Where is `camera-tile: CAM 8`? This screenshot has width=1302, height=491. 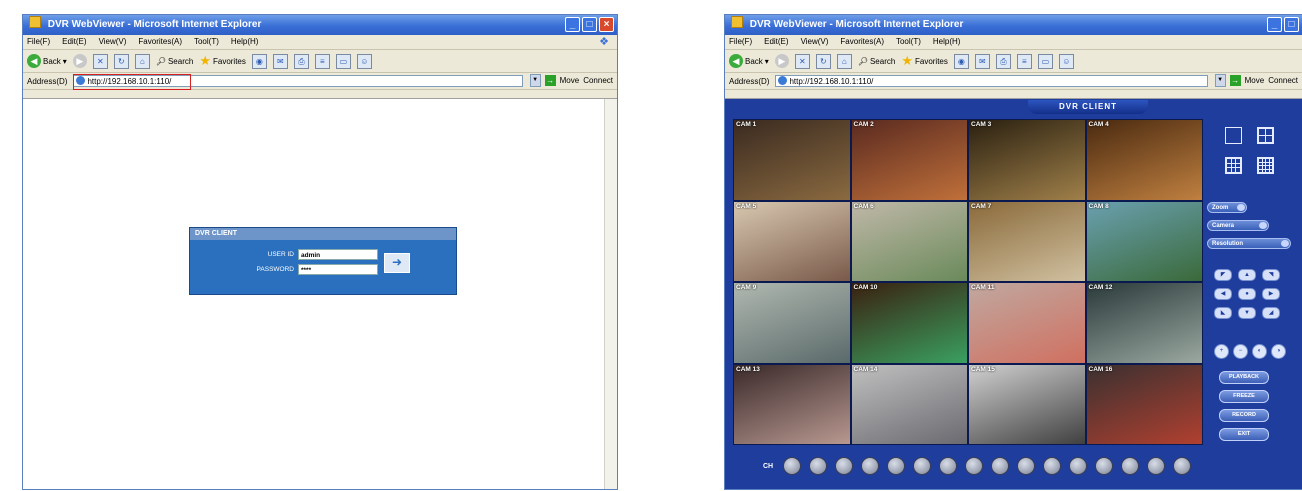
camera-tile: CAM 8 is located at coordinates (1144, 241).